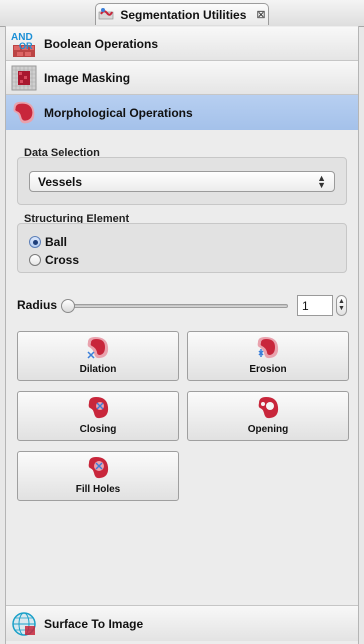  What do you see at coordinates (182, 181) in the screenshot?
I see `data-selection-combo: Vessels ▲ ▼` at bounding box center [182, 181].